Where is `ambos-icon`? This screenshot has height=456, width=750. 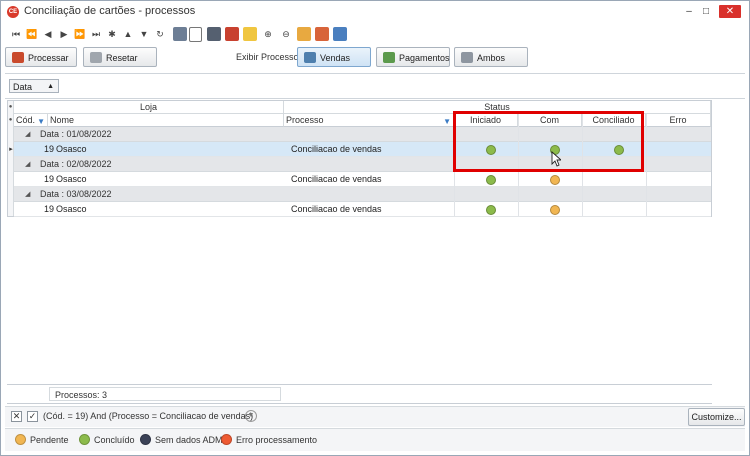
ambos-icon is located at coordinates (467, 57).